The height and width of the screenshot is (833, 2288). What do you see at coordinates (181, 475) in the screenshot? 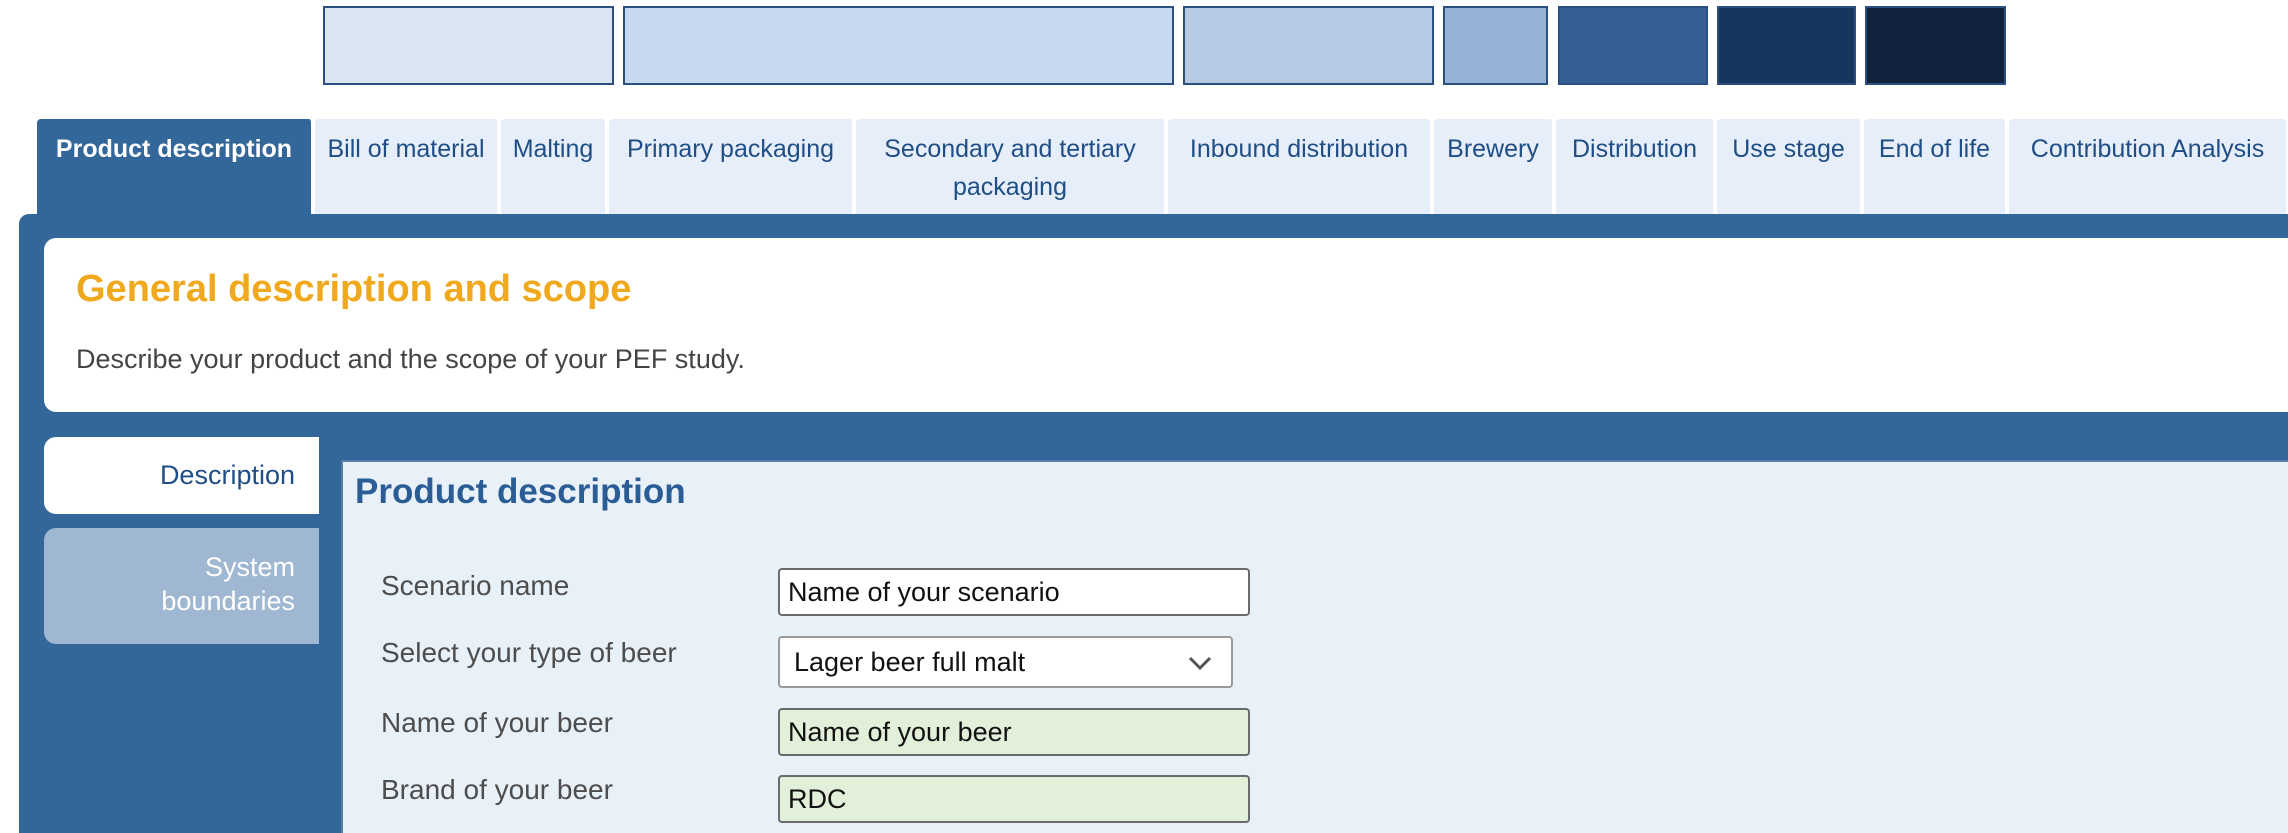
I see `side-tab-description: Description` at bounding box center [181, 475].